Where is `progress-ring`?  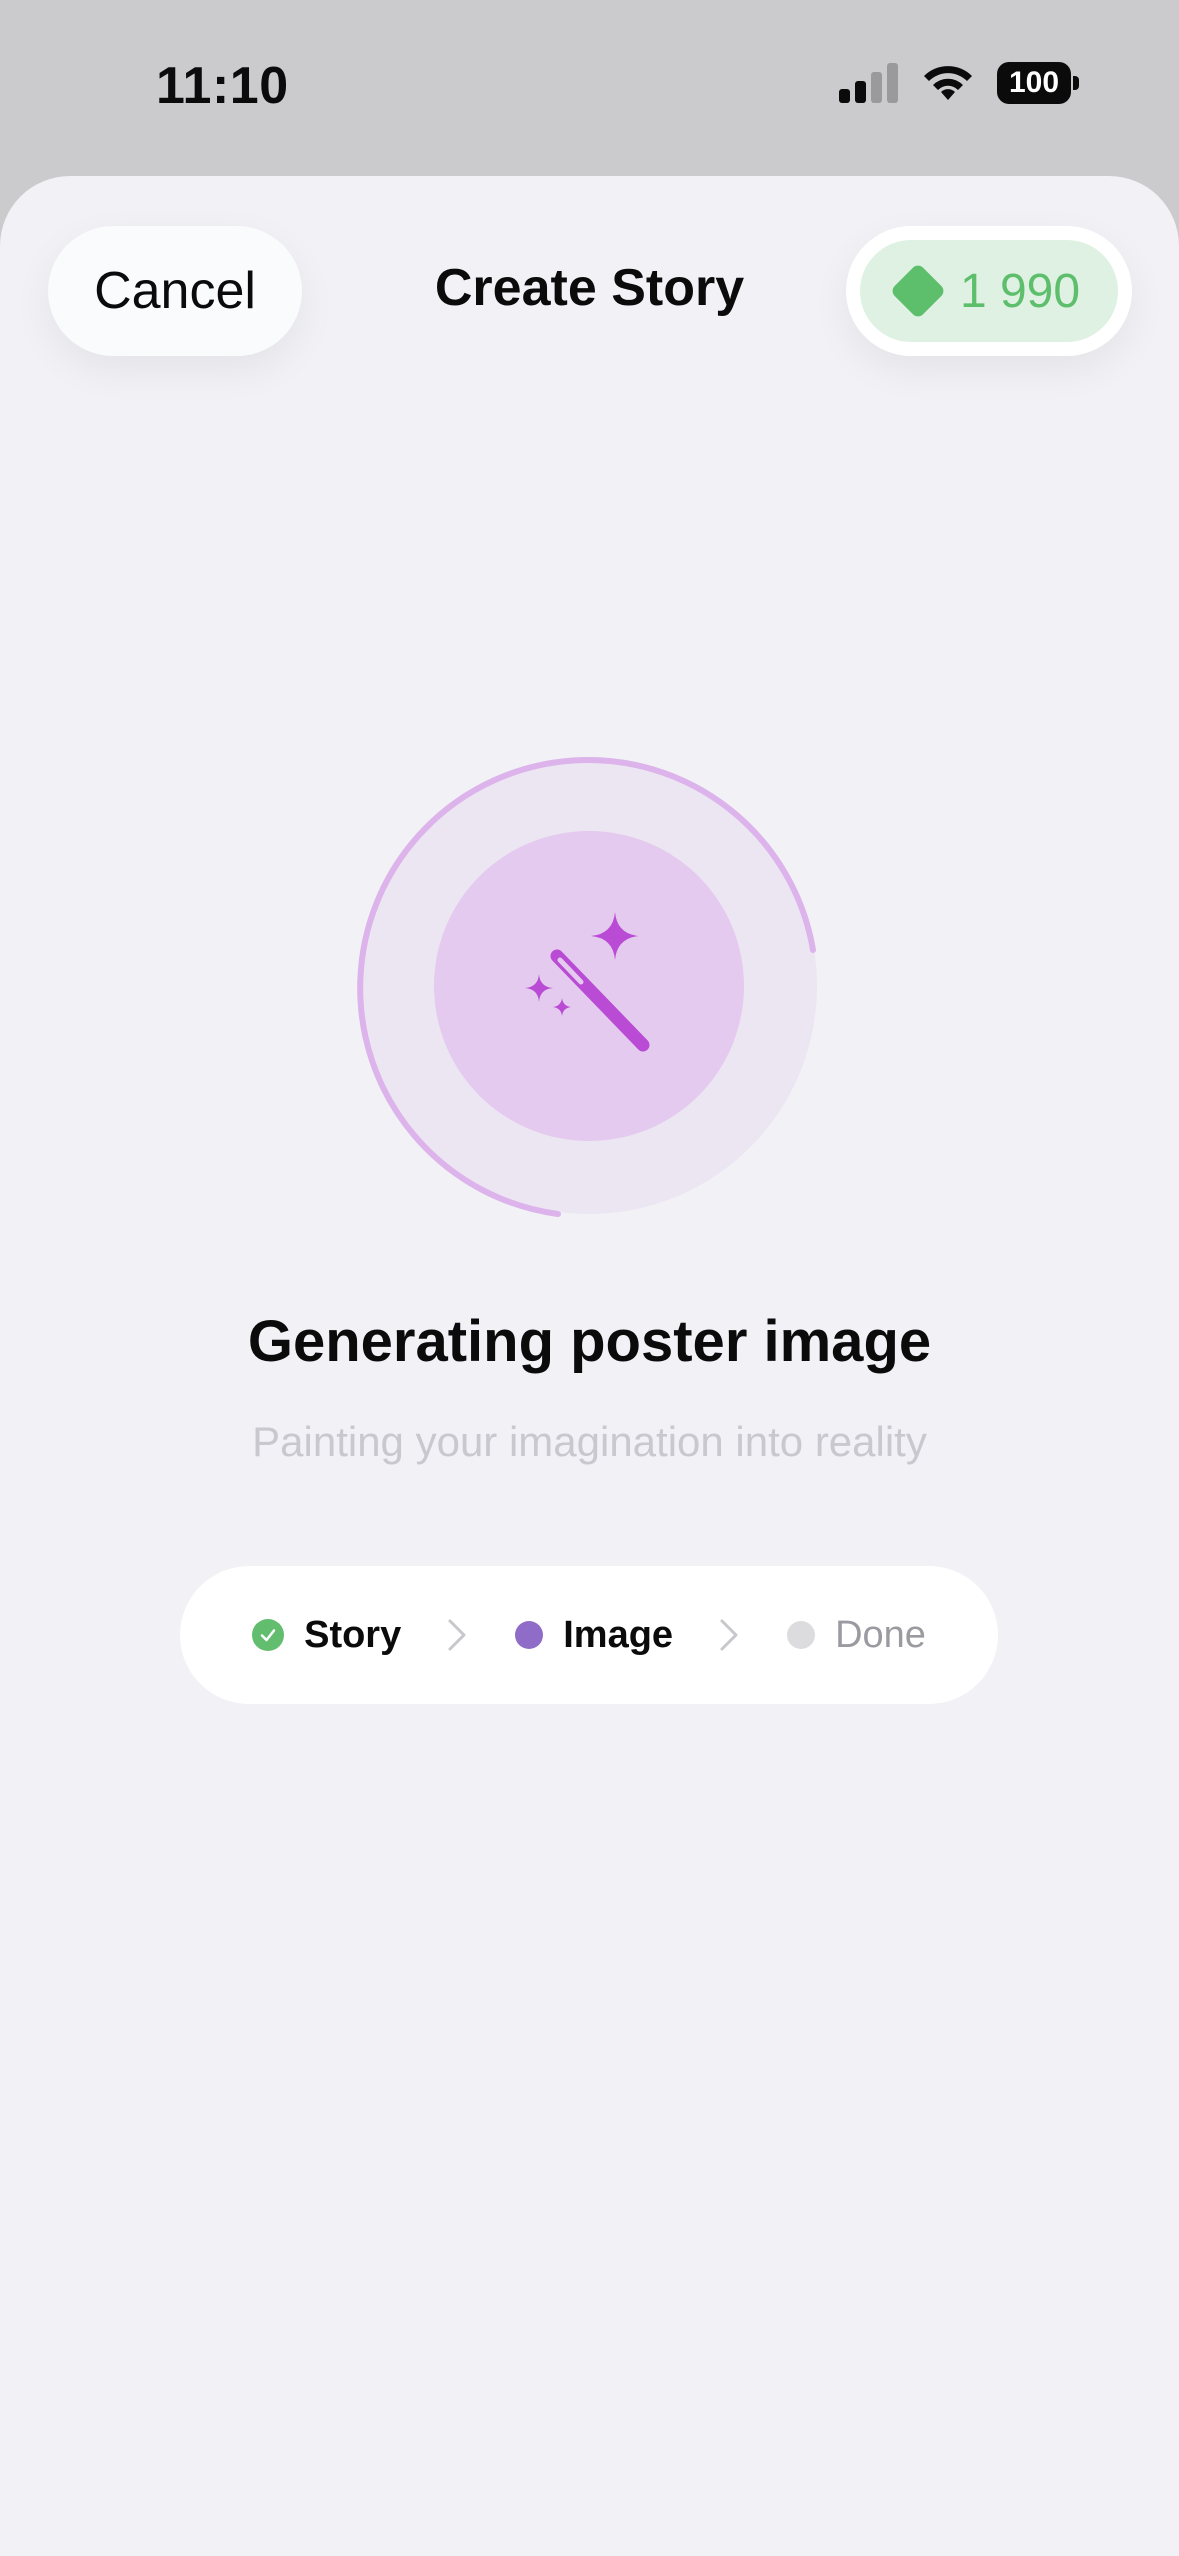 progress-ring is located at coordinates (587, 987).